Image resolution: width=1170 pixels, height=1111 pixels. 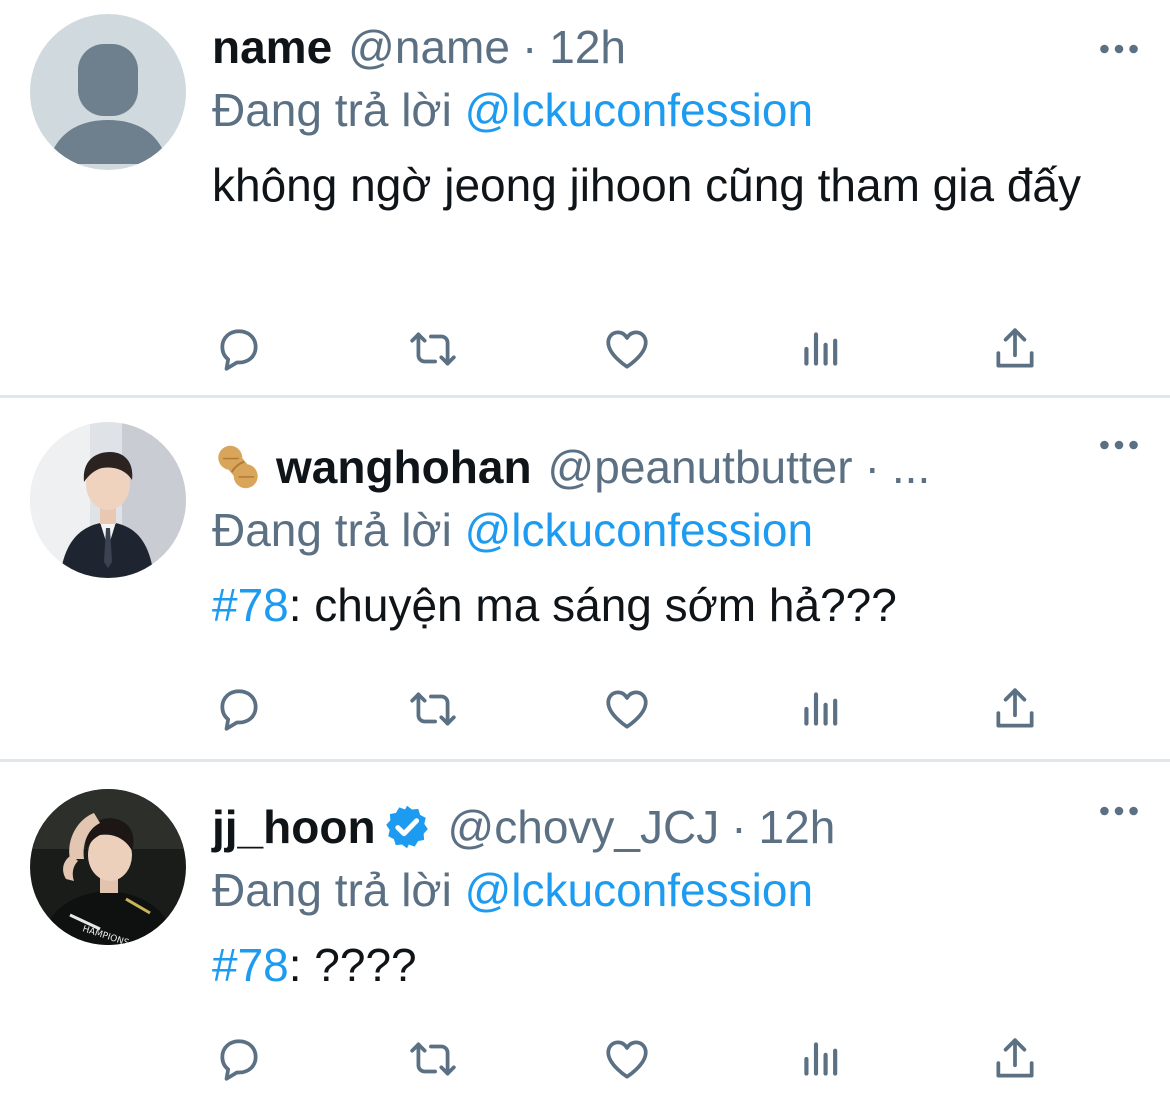 I want to click on tweet-header: name @name · 12h, so click(x=671, y=47).